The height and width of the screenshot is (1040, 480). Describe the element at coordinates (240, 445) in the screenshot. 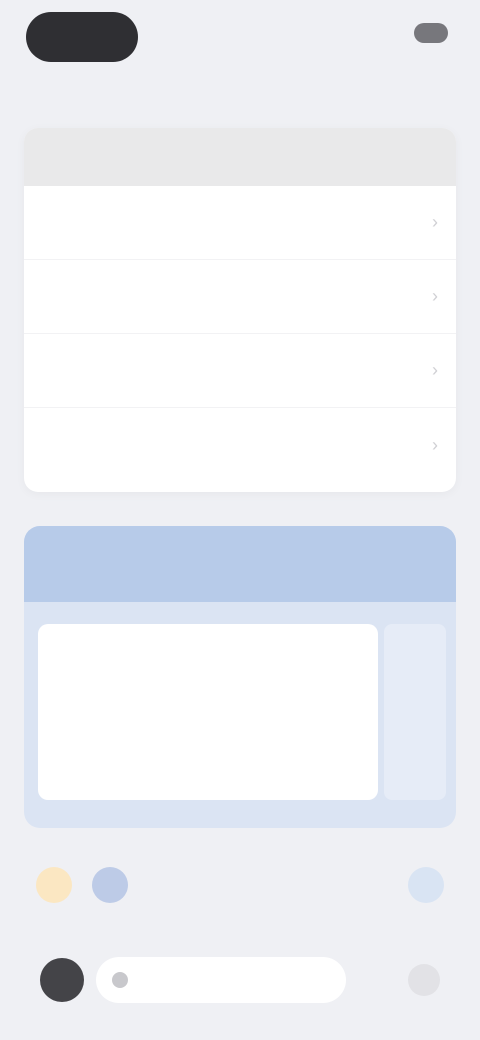

I see `card-row-4: ›` at that location.